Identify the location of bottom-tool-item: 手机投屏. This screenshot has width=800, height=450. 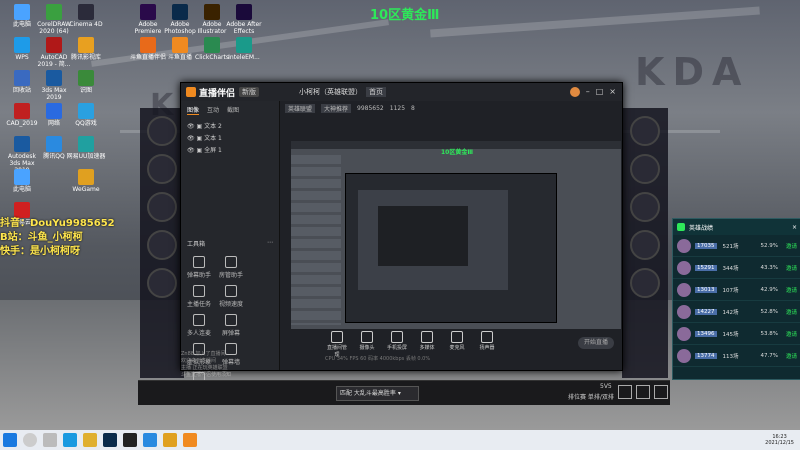
(397, 344).